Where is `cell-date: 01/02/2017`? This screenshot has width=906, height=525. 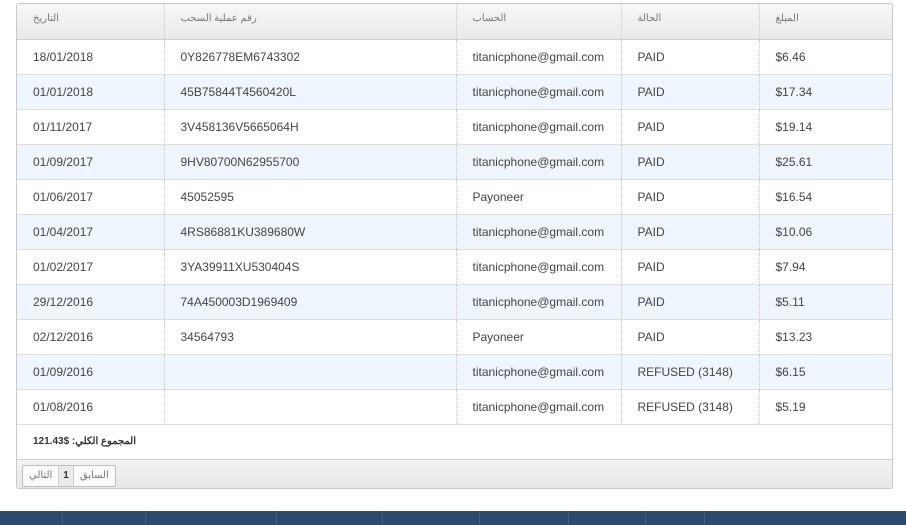 cell-date: 01/02/2017 is located at coordinates (91, 267).